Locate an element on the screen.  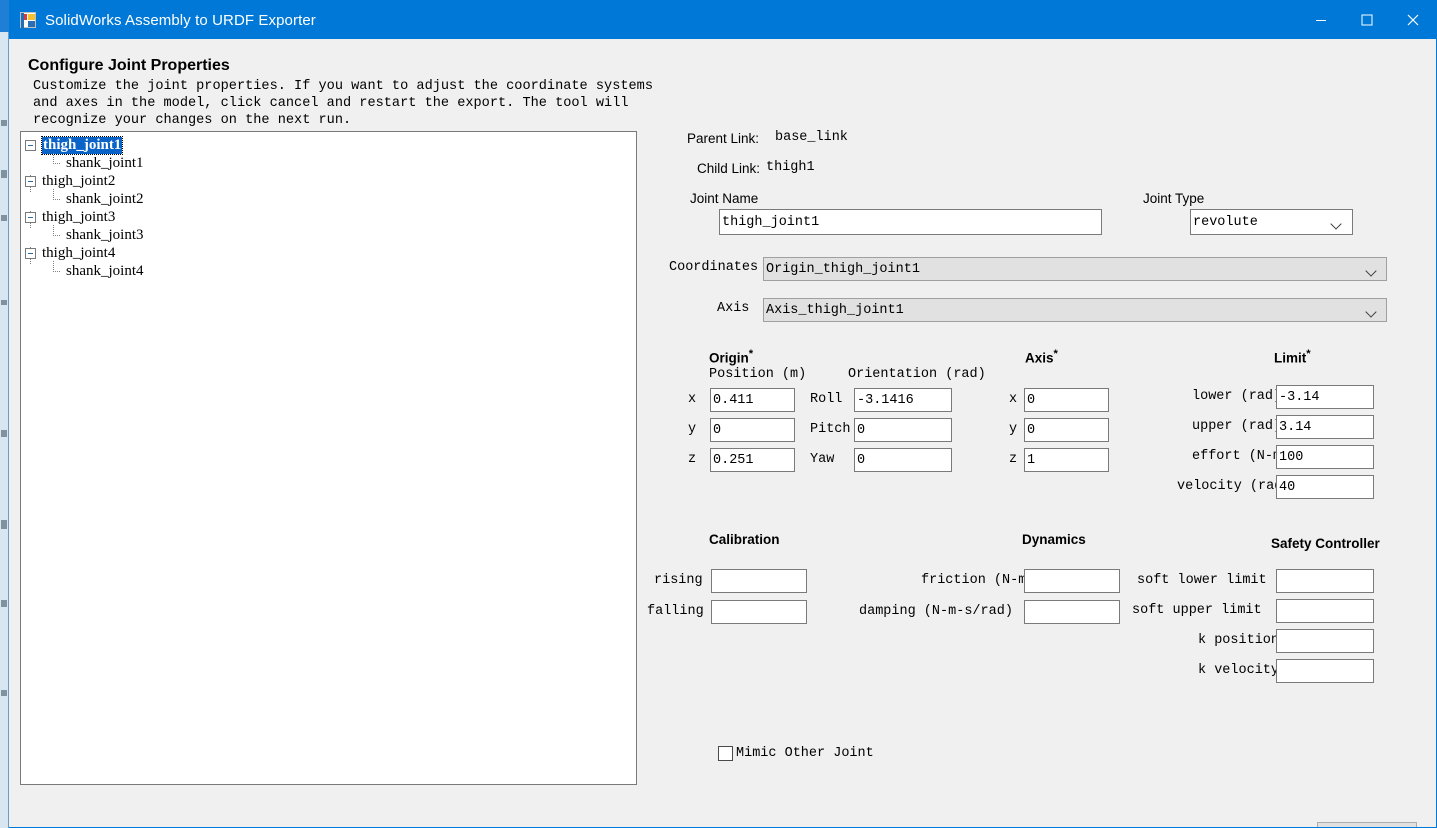
background-window-titlebar is located at coordinates (4, 16).